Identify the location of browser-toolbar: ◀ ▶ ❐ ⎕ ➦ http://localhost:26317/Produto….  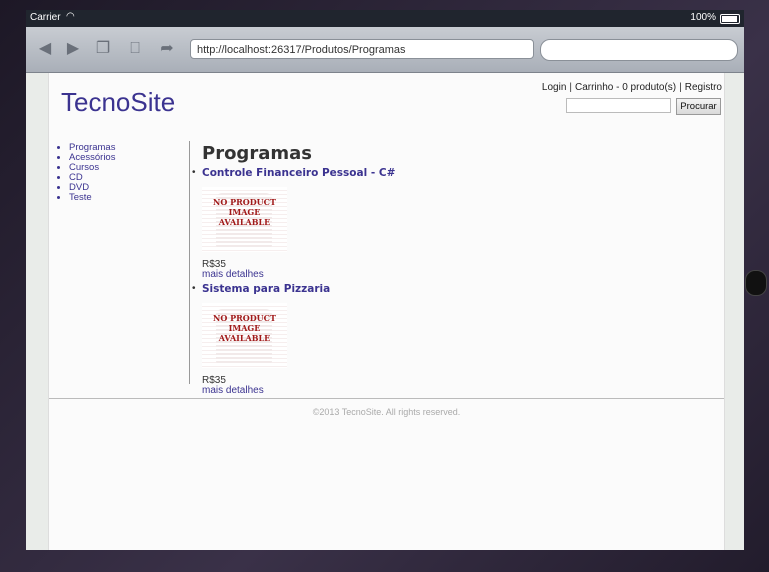
(385, 50).